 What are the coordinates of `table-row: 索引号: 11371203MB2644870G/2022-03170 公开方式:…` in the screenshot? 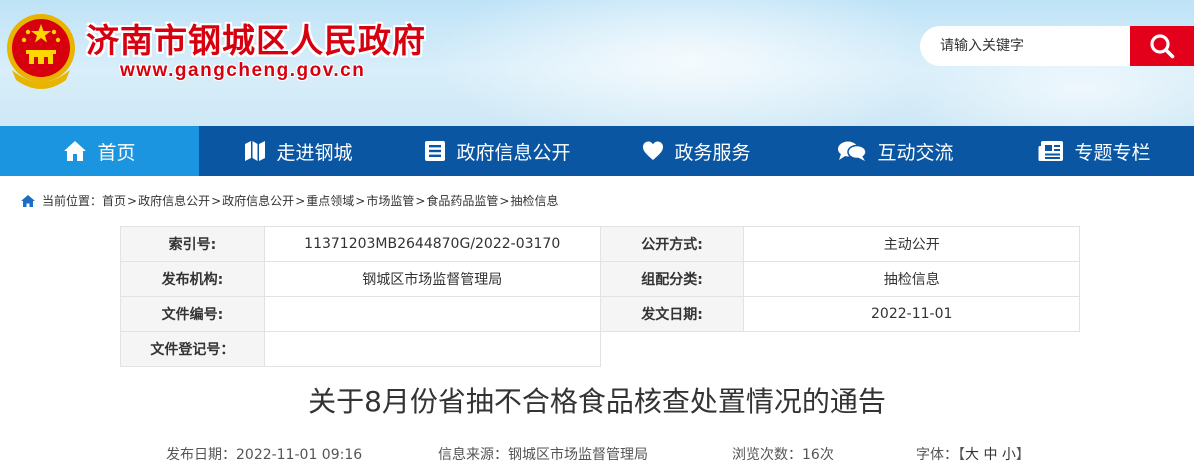 It's located at (600, 244).